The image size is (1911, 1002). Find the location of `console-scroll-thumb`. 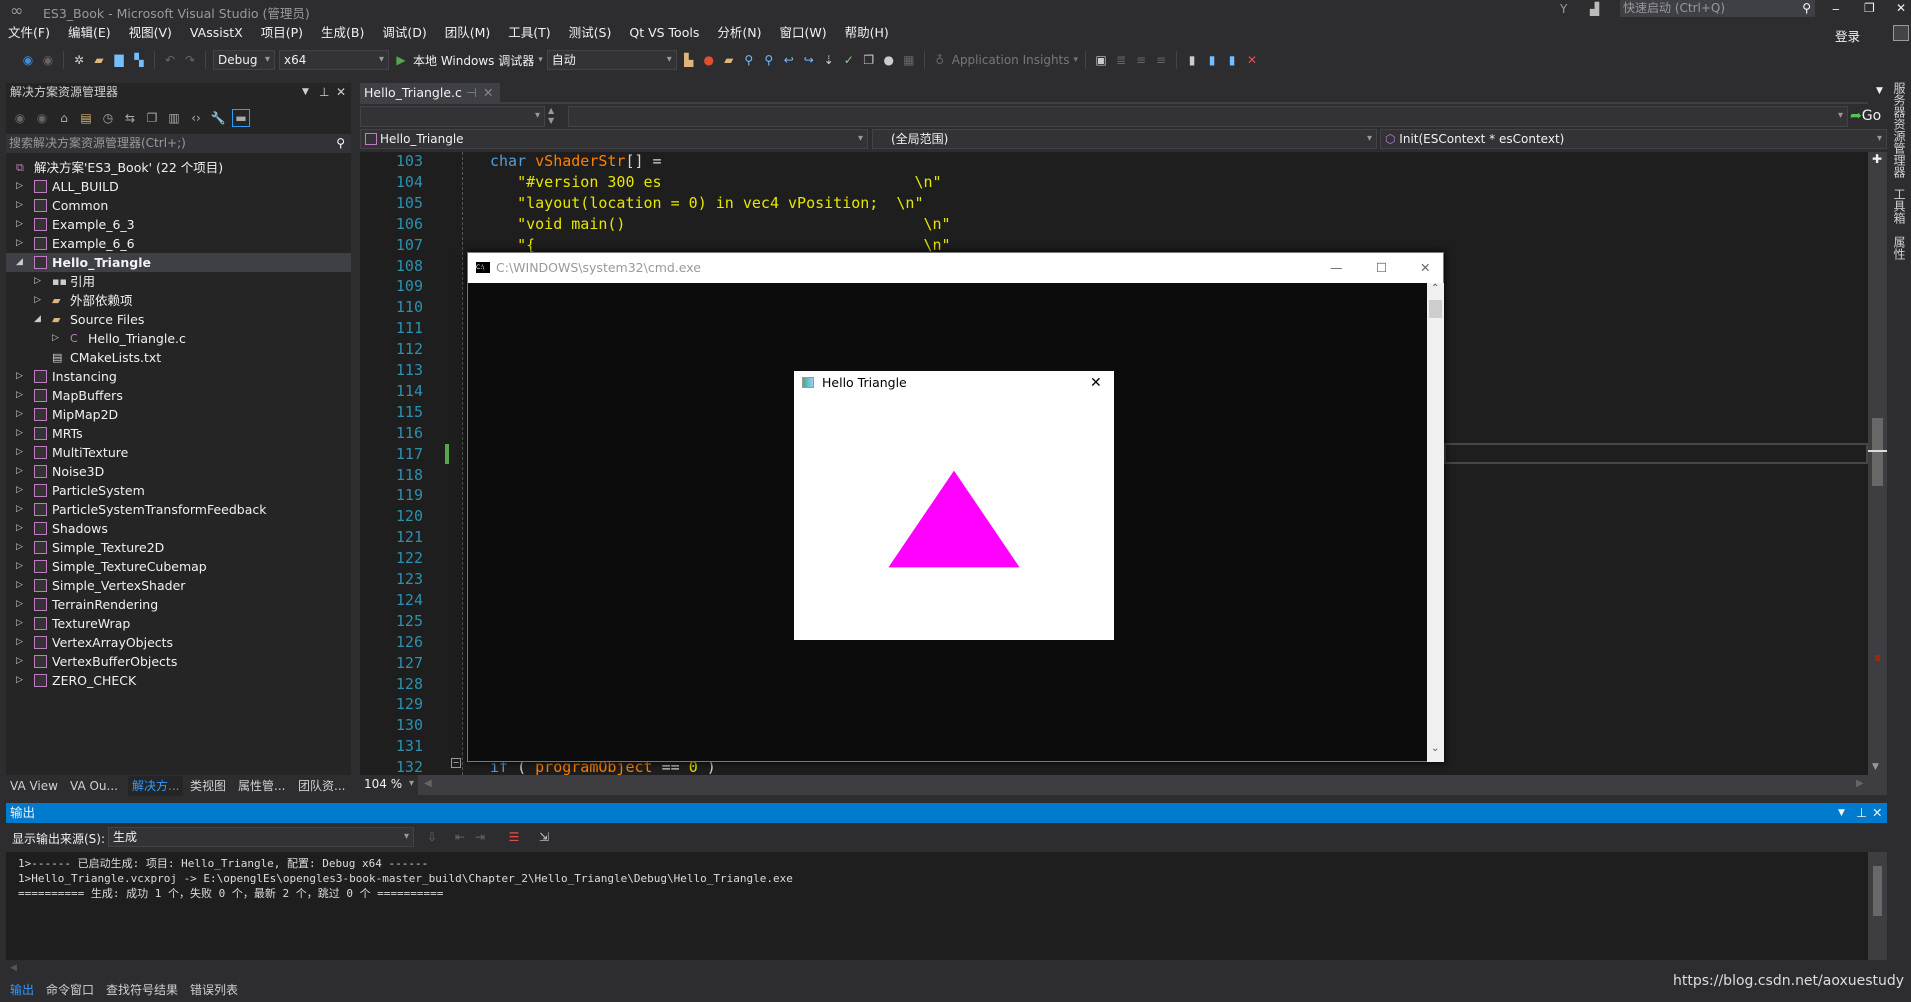

console-scroll-thumb is located at coordinates (1435, 309).